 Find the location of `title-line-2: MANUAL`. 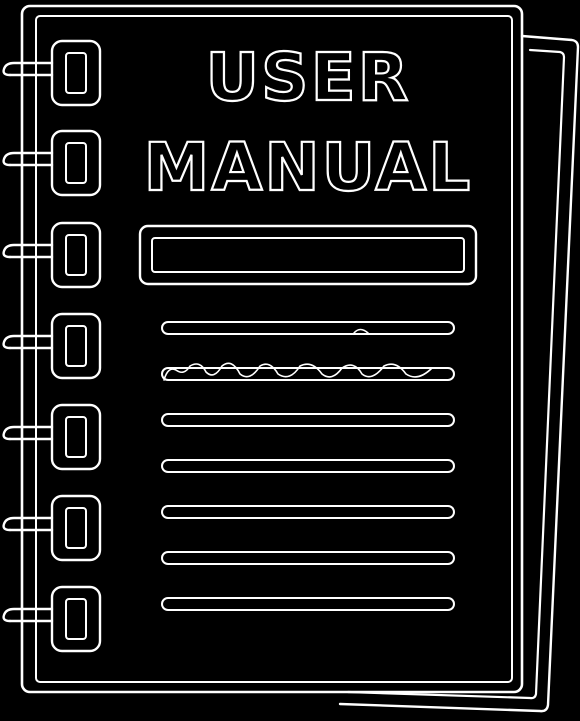

title-line-2: MANUAL is located at coordinates (308, 167).